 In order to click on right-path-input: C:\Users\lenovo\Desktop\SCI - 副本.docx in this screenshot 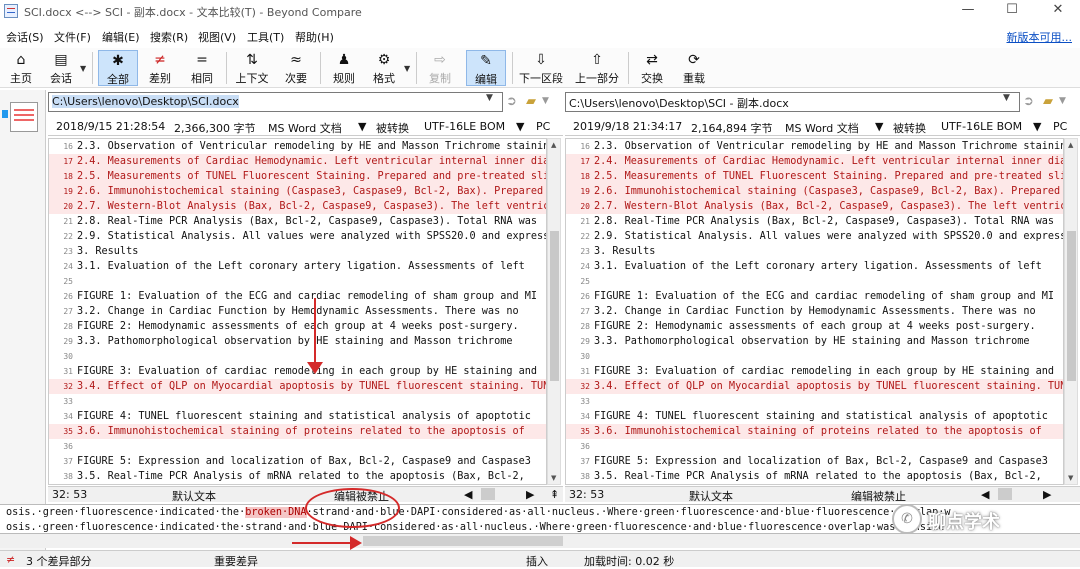, I will do `click(792, 102)`.